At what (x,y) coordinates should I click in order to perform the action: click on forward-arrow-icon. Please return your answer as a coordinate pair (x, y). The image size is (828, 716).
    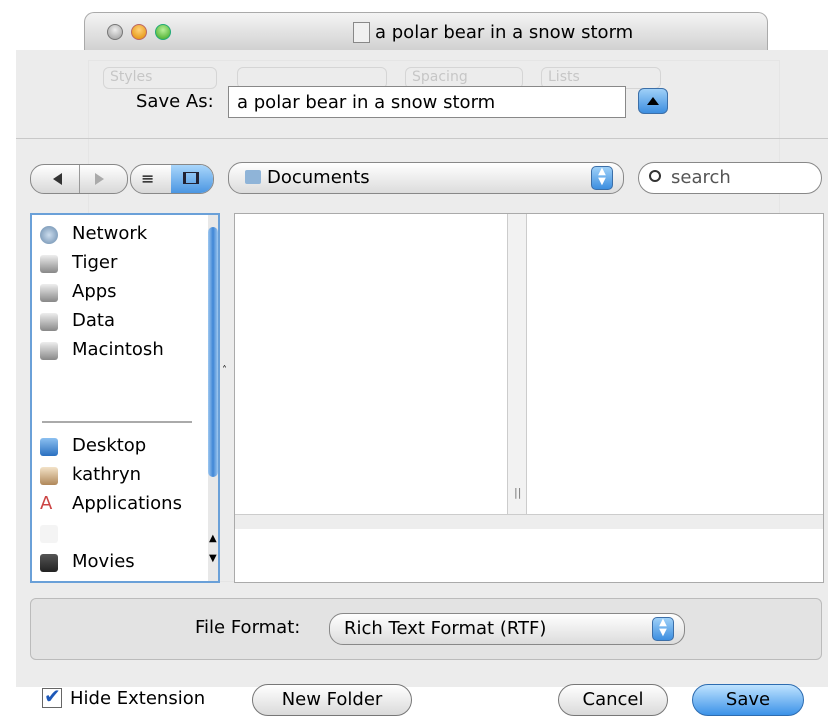
    Looking at the image, I should click on (99, 179).